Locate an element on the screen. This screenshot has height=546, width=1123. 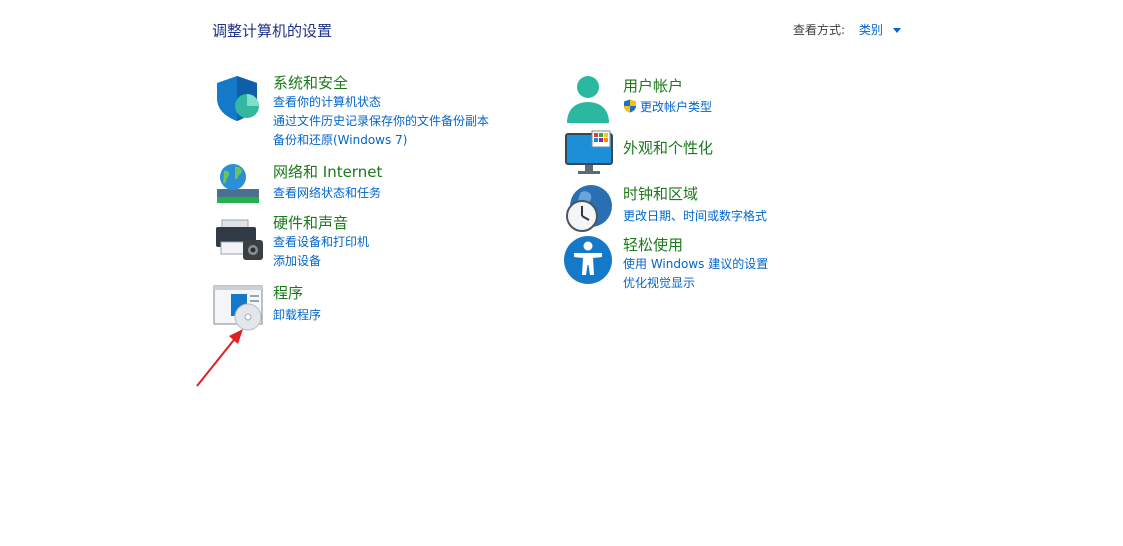
file-history-link: 通过文件历史记录保存你的文件备份副本 is located at coordinates (381, 120).